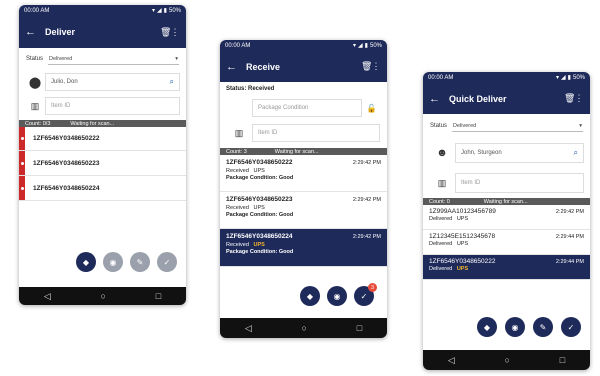 Image resolution: width=600 pixels, height=376 pixels. What do you see at coordinates (102, 163) in the screenshot?
I see `list-item: 1ZF6546Y0348650223` at bounding box center [102, 163].